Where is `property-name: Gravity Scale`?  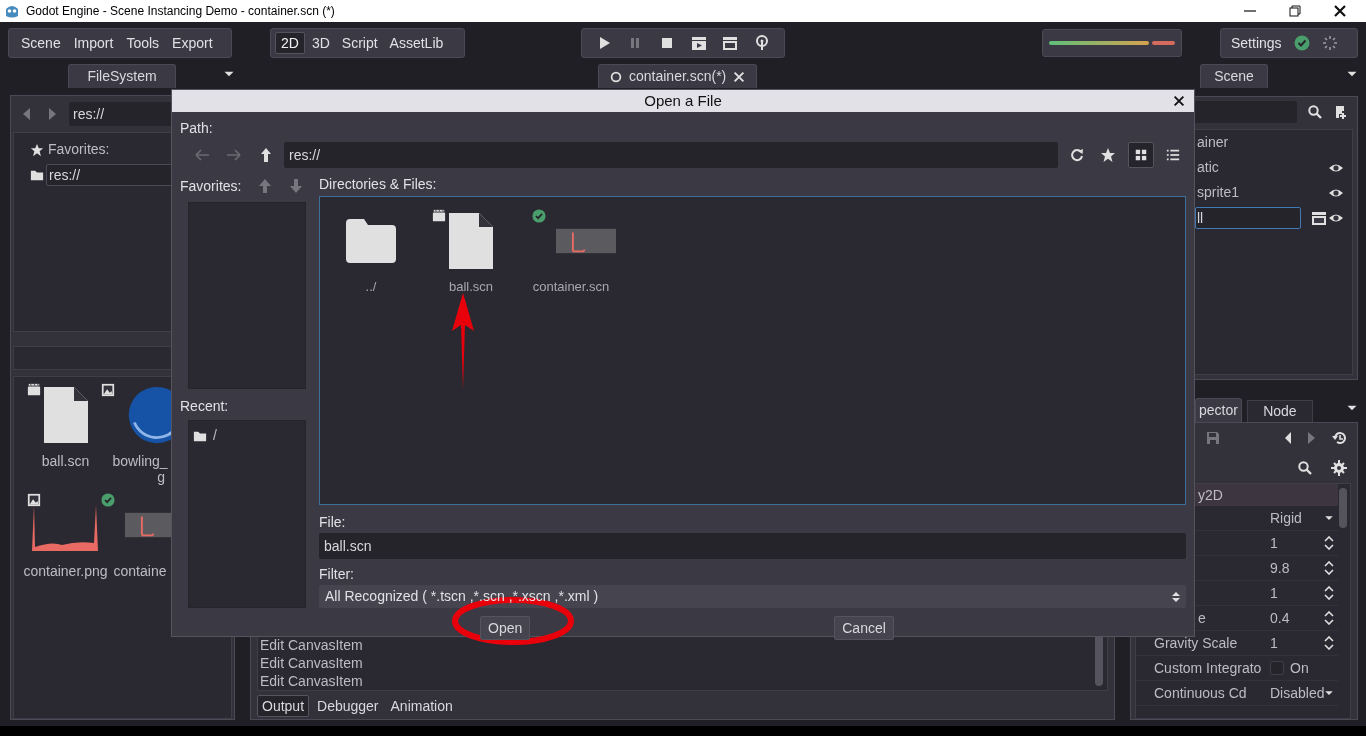 property-name: Gravity Scale is located at coordinates (1196, 642).